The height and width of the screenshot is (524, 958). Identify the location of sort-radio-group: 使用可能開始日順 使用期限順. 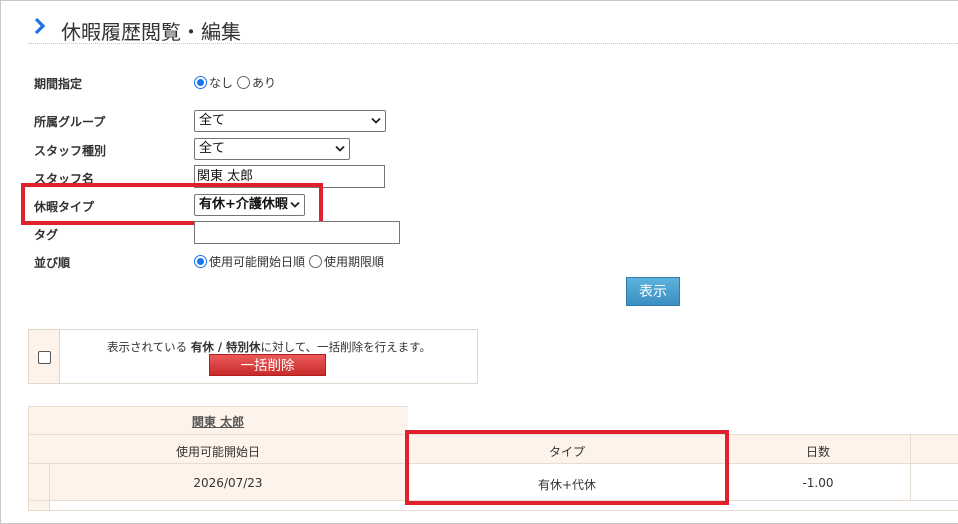
(291, 261).